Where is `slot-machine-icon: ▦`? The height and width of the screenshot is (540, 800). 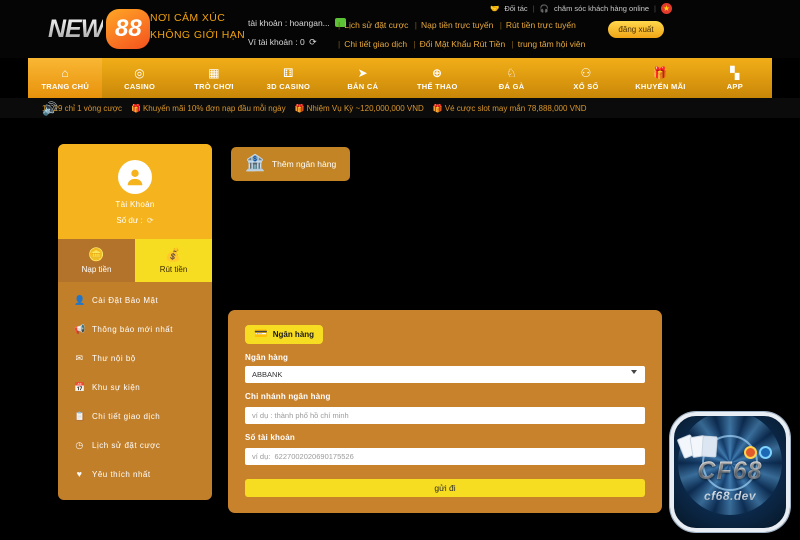
slot-machine-icon: ▦ is located at coordinates (214, 72).